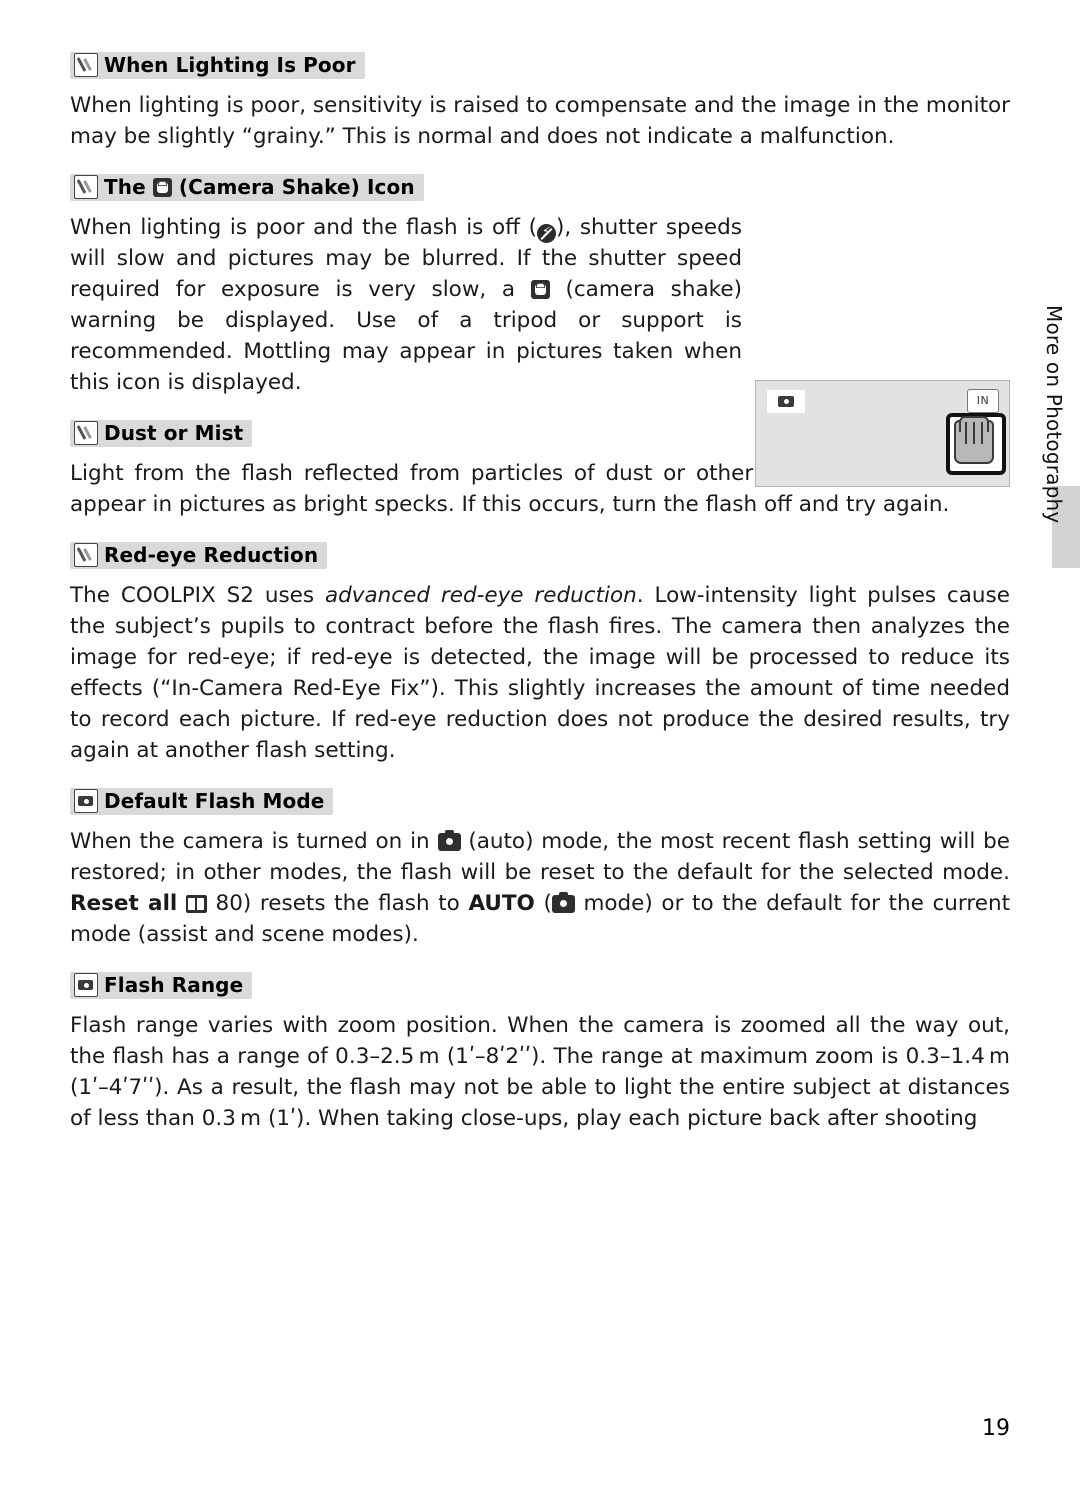 This screenshot has width=1080, height=1486. What do you see at coordinates (293, 187) in the screenshot?
I see `heading-text-suffix: (Camera Shake) Icon` at bounding box center [293, 187].